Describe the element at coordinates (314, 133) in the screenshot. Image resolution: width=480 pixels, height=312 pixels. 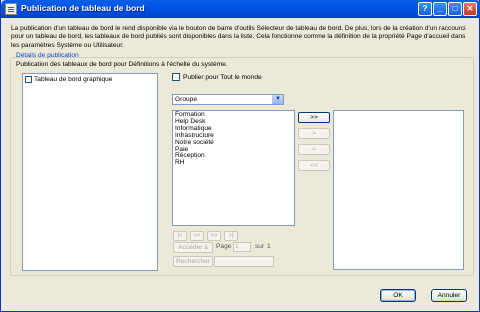
I see `add-button: >` at that location.